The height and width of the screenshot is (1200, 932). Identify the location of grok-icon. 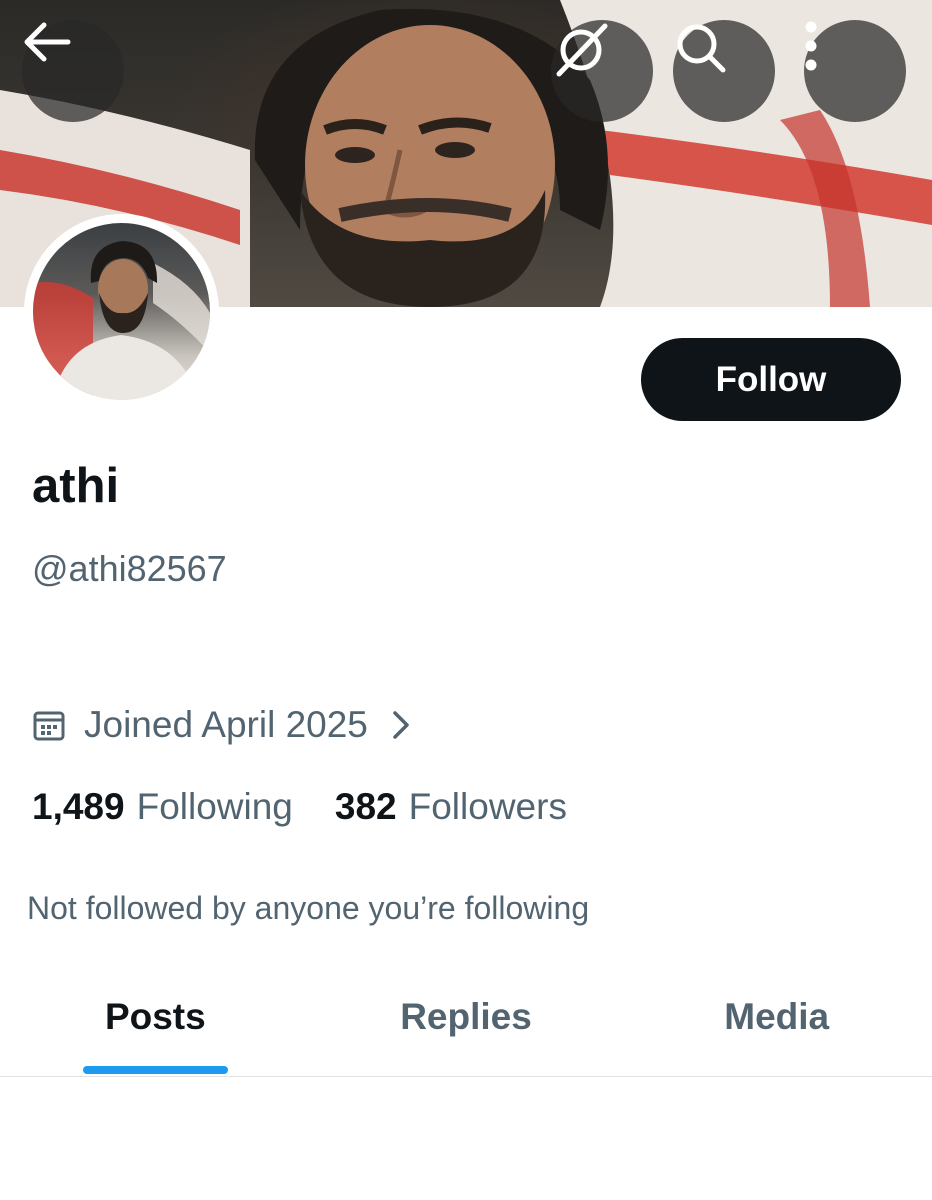
(582, 50).